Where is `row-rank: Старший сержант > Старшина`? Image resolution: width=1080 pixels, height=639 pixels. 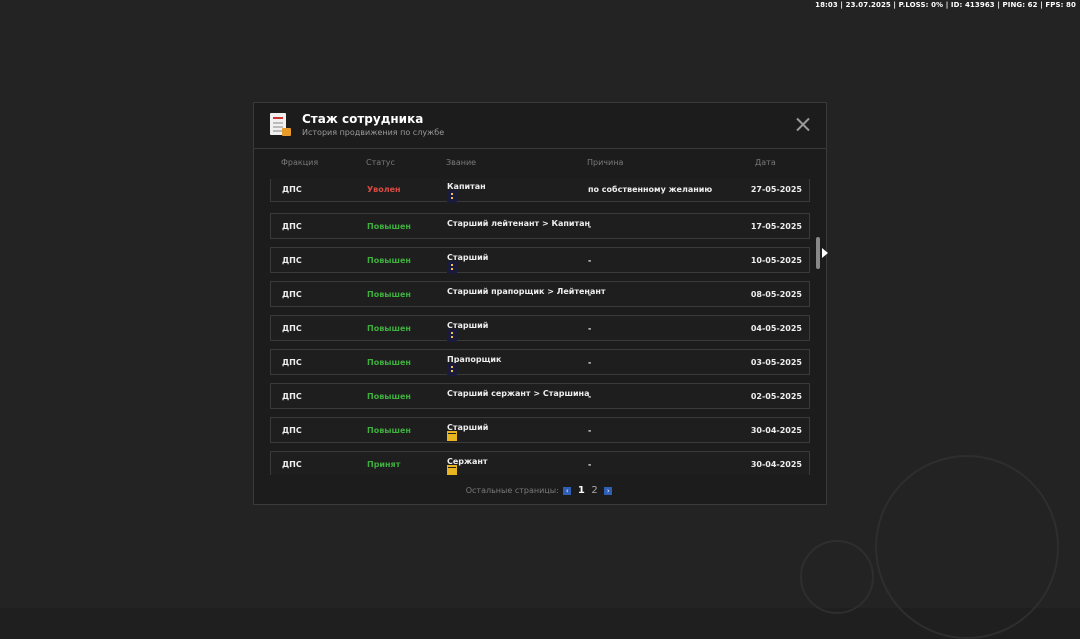 row-rank: Старший сержант > Старшина is located at coordinates (518, 393).